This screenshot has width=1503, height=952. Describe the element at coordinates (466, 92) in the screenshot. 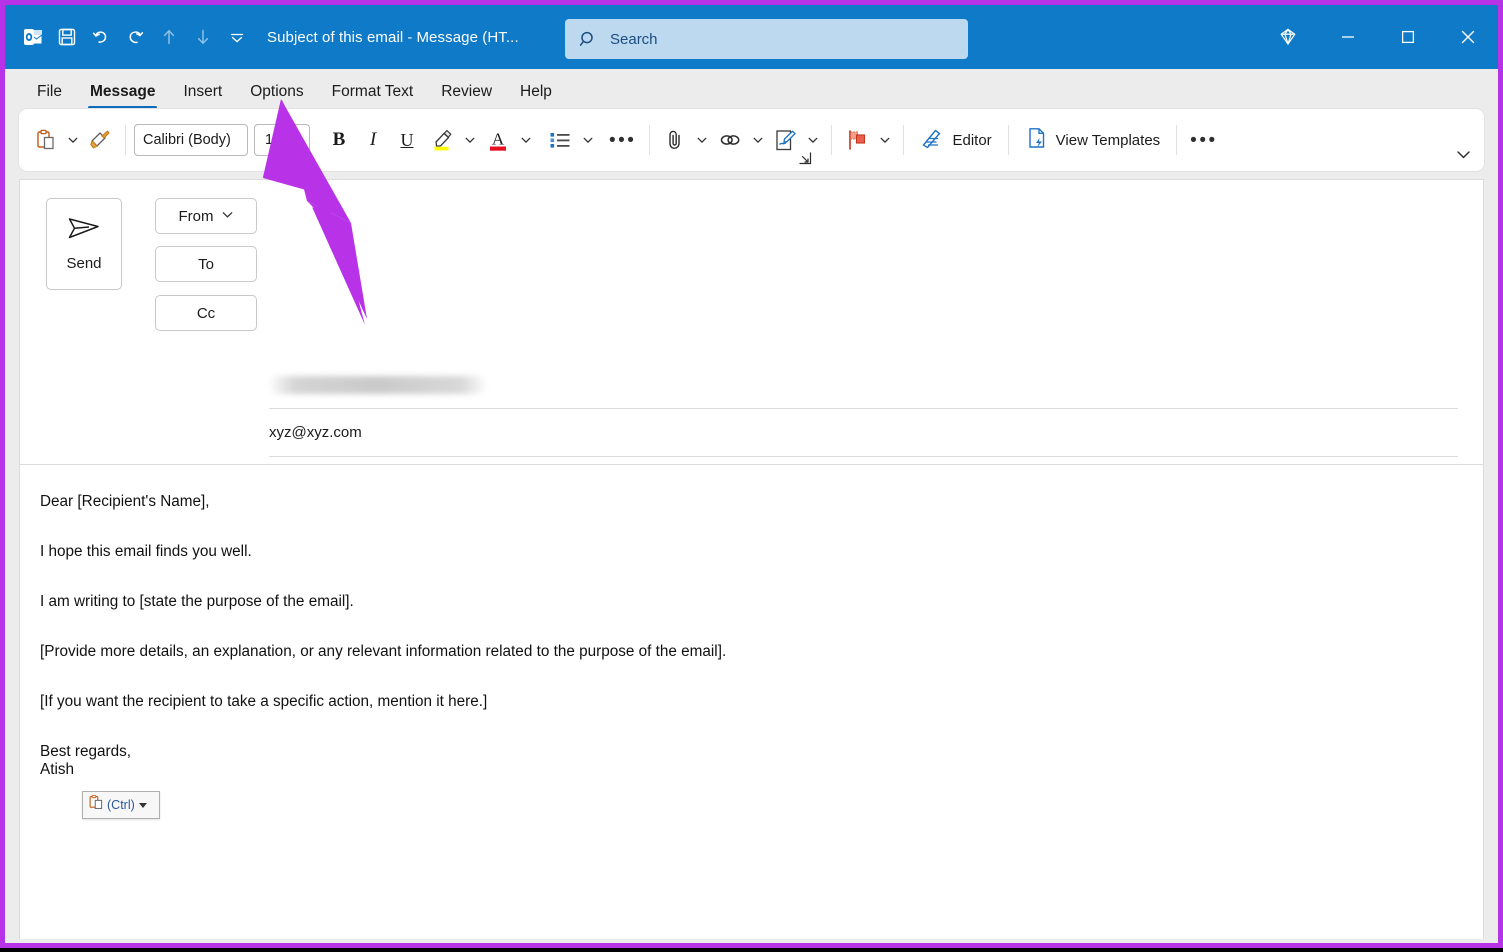

I see `tab-review: Review` at that location.